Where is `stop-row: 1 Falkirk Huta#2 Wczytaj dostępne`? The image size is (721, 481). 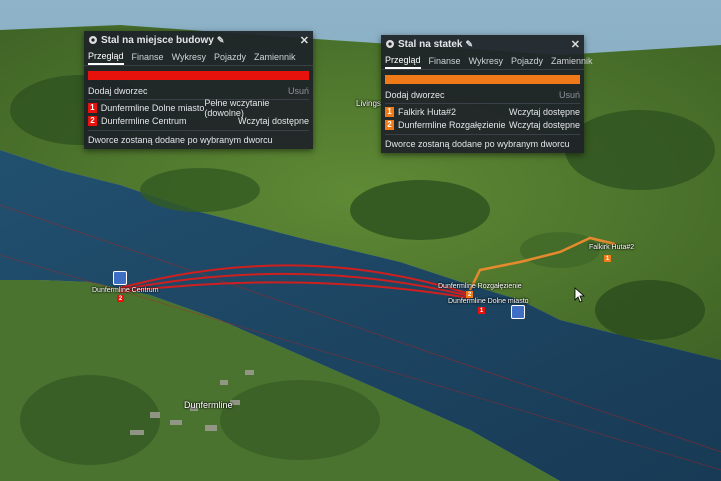
stop-row: 1 Falkirk Huta#2 Wczytaj dostępne is located at coordinates (482, 111).